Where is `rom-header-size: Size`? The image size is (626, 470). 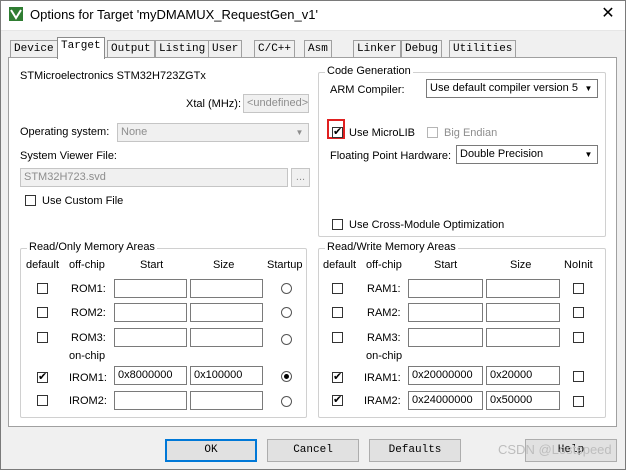 rom-header-size: Size is located at coordinates (224, 265).